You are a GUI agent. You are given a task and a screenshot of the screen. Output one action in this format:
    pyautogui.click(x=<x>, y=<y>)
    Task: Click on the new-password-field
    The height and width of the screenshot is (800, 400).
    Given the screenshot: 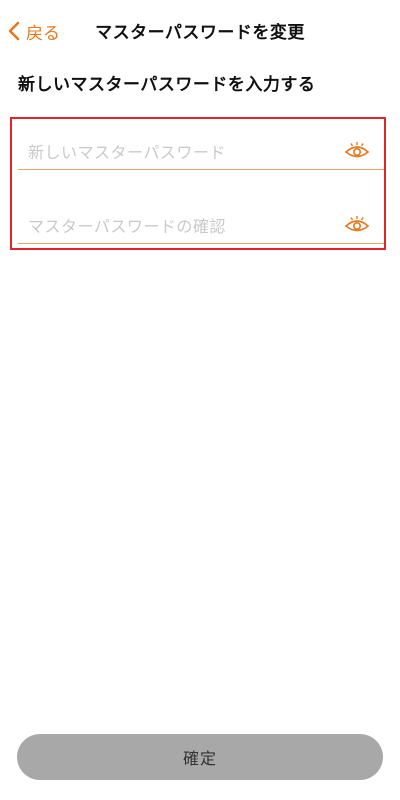 What is the action you would take?
    pyautogui.click(x=201, y=151)
    